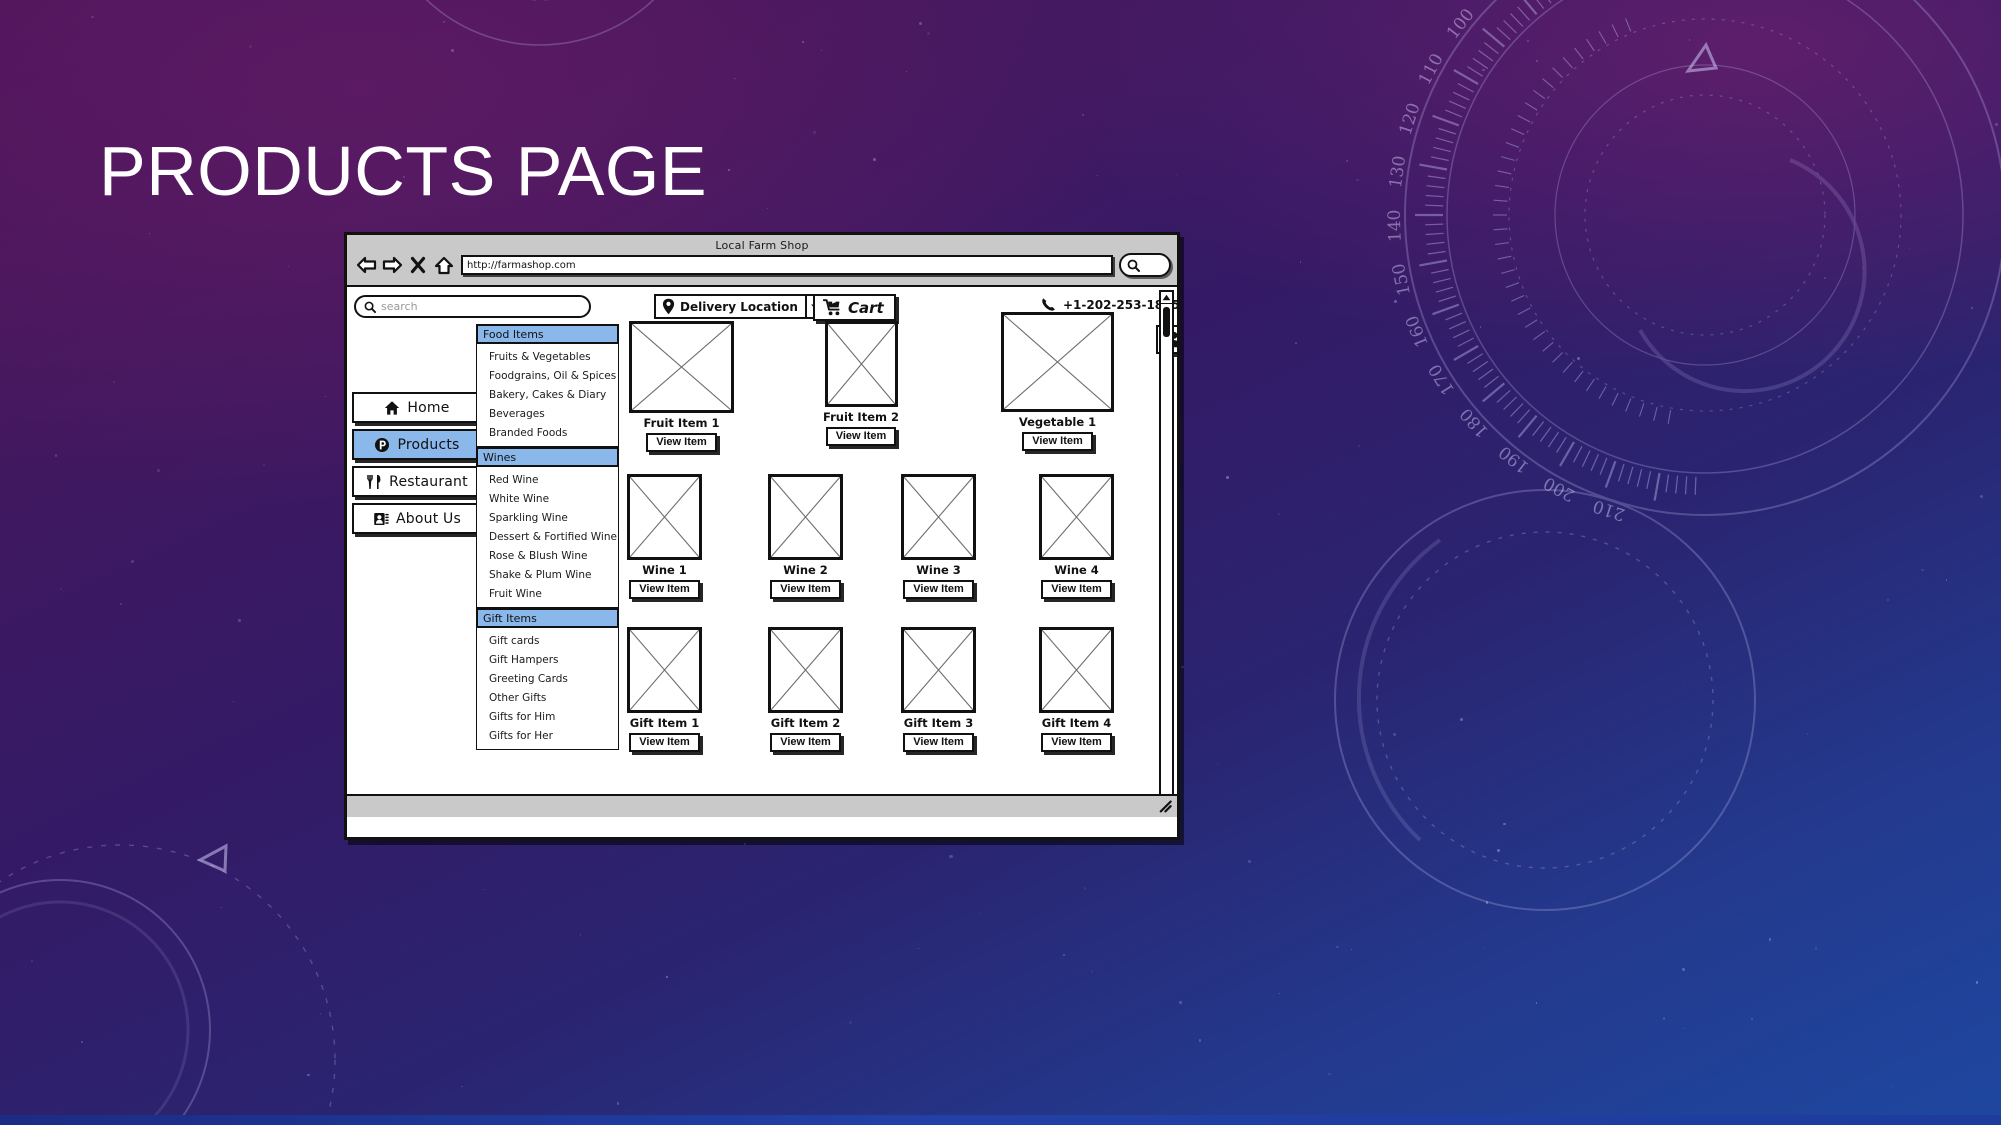  What do you see at coordinates (1057, 422) in the screenshot?
I see `product-name: Vegetable 1` at bounding box center [1057, 422].